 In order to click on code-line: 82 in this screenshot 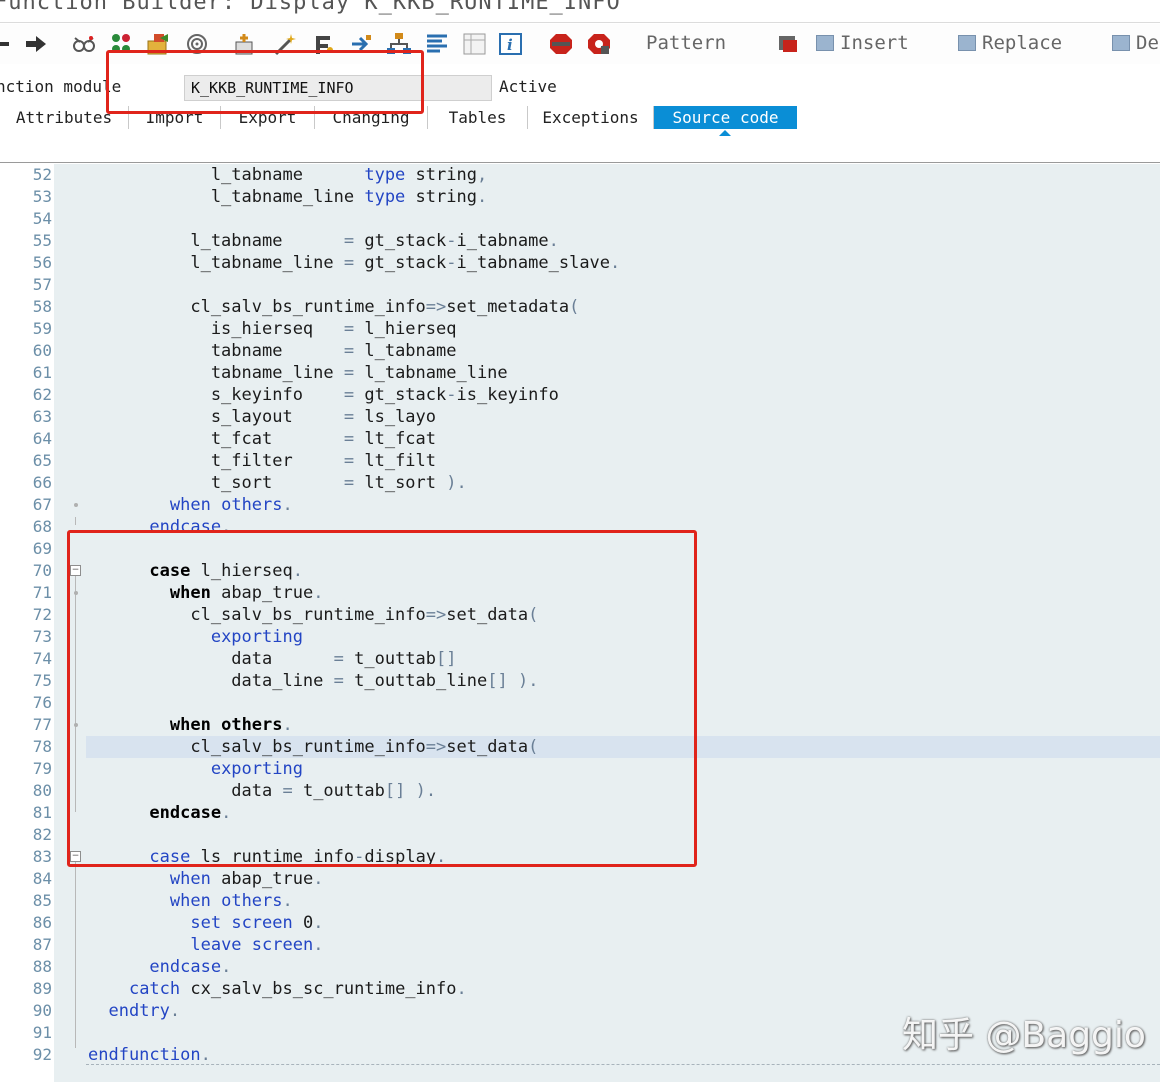, I will do `click(580, 835)`.